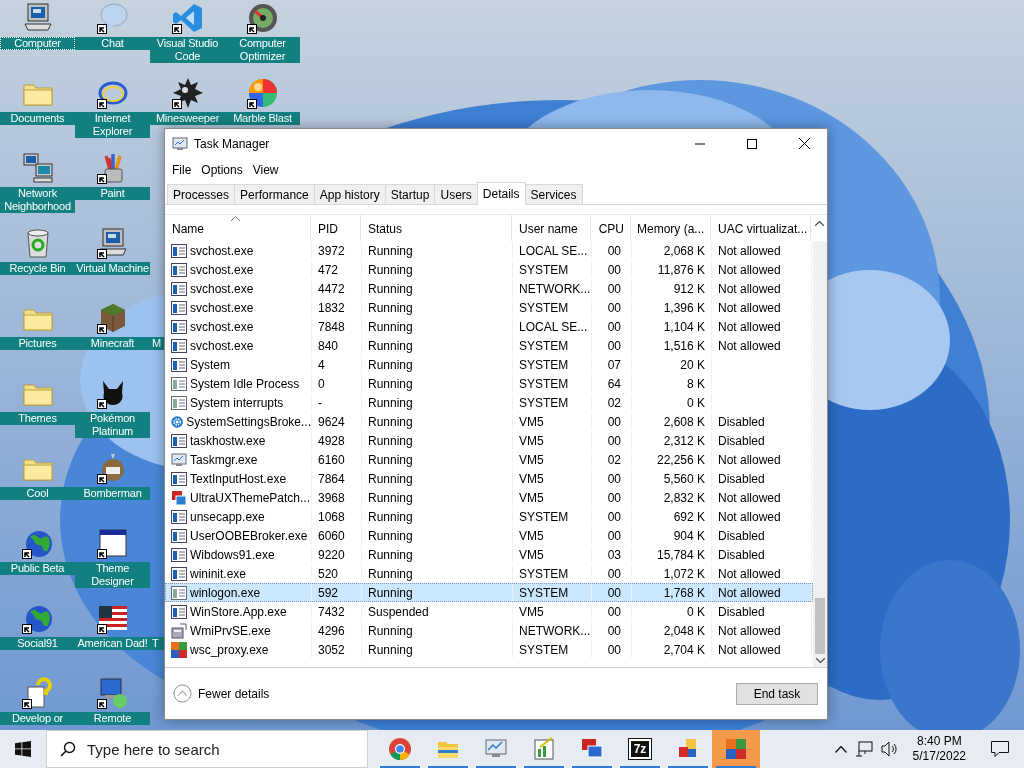 Image resolution: width=1024 pixels, height=768 pixels. Describe the element at coordinates (614, 383) in the screenshot. I see `table-cell: 64` at that location.